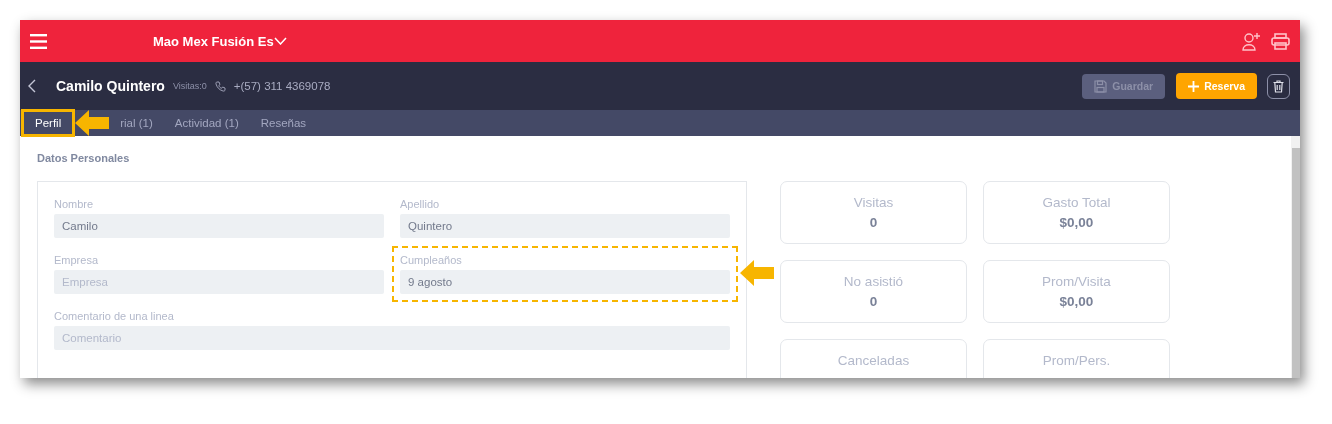 This screenshot has height=424, width=1332. I want to click on reserve-button: Reserva, so click(1216, 86).